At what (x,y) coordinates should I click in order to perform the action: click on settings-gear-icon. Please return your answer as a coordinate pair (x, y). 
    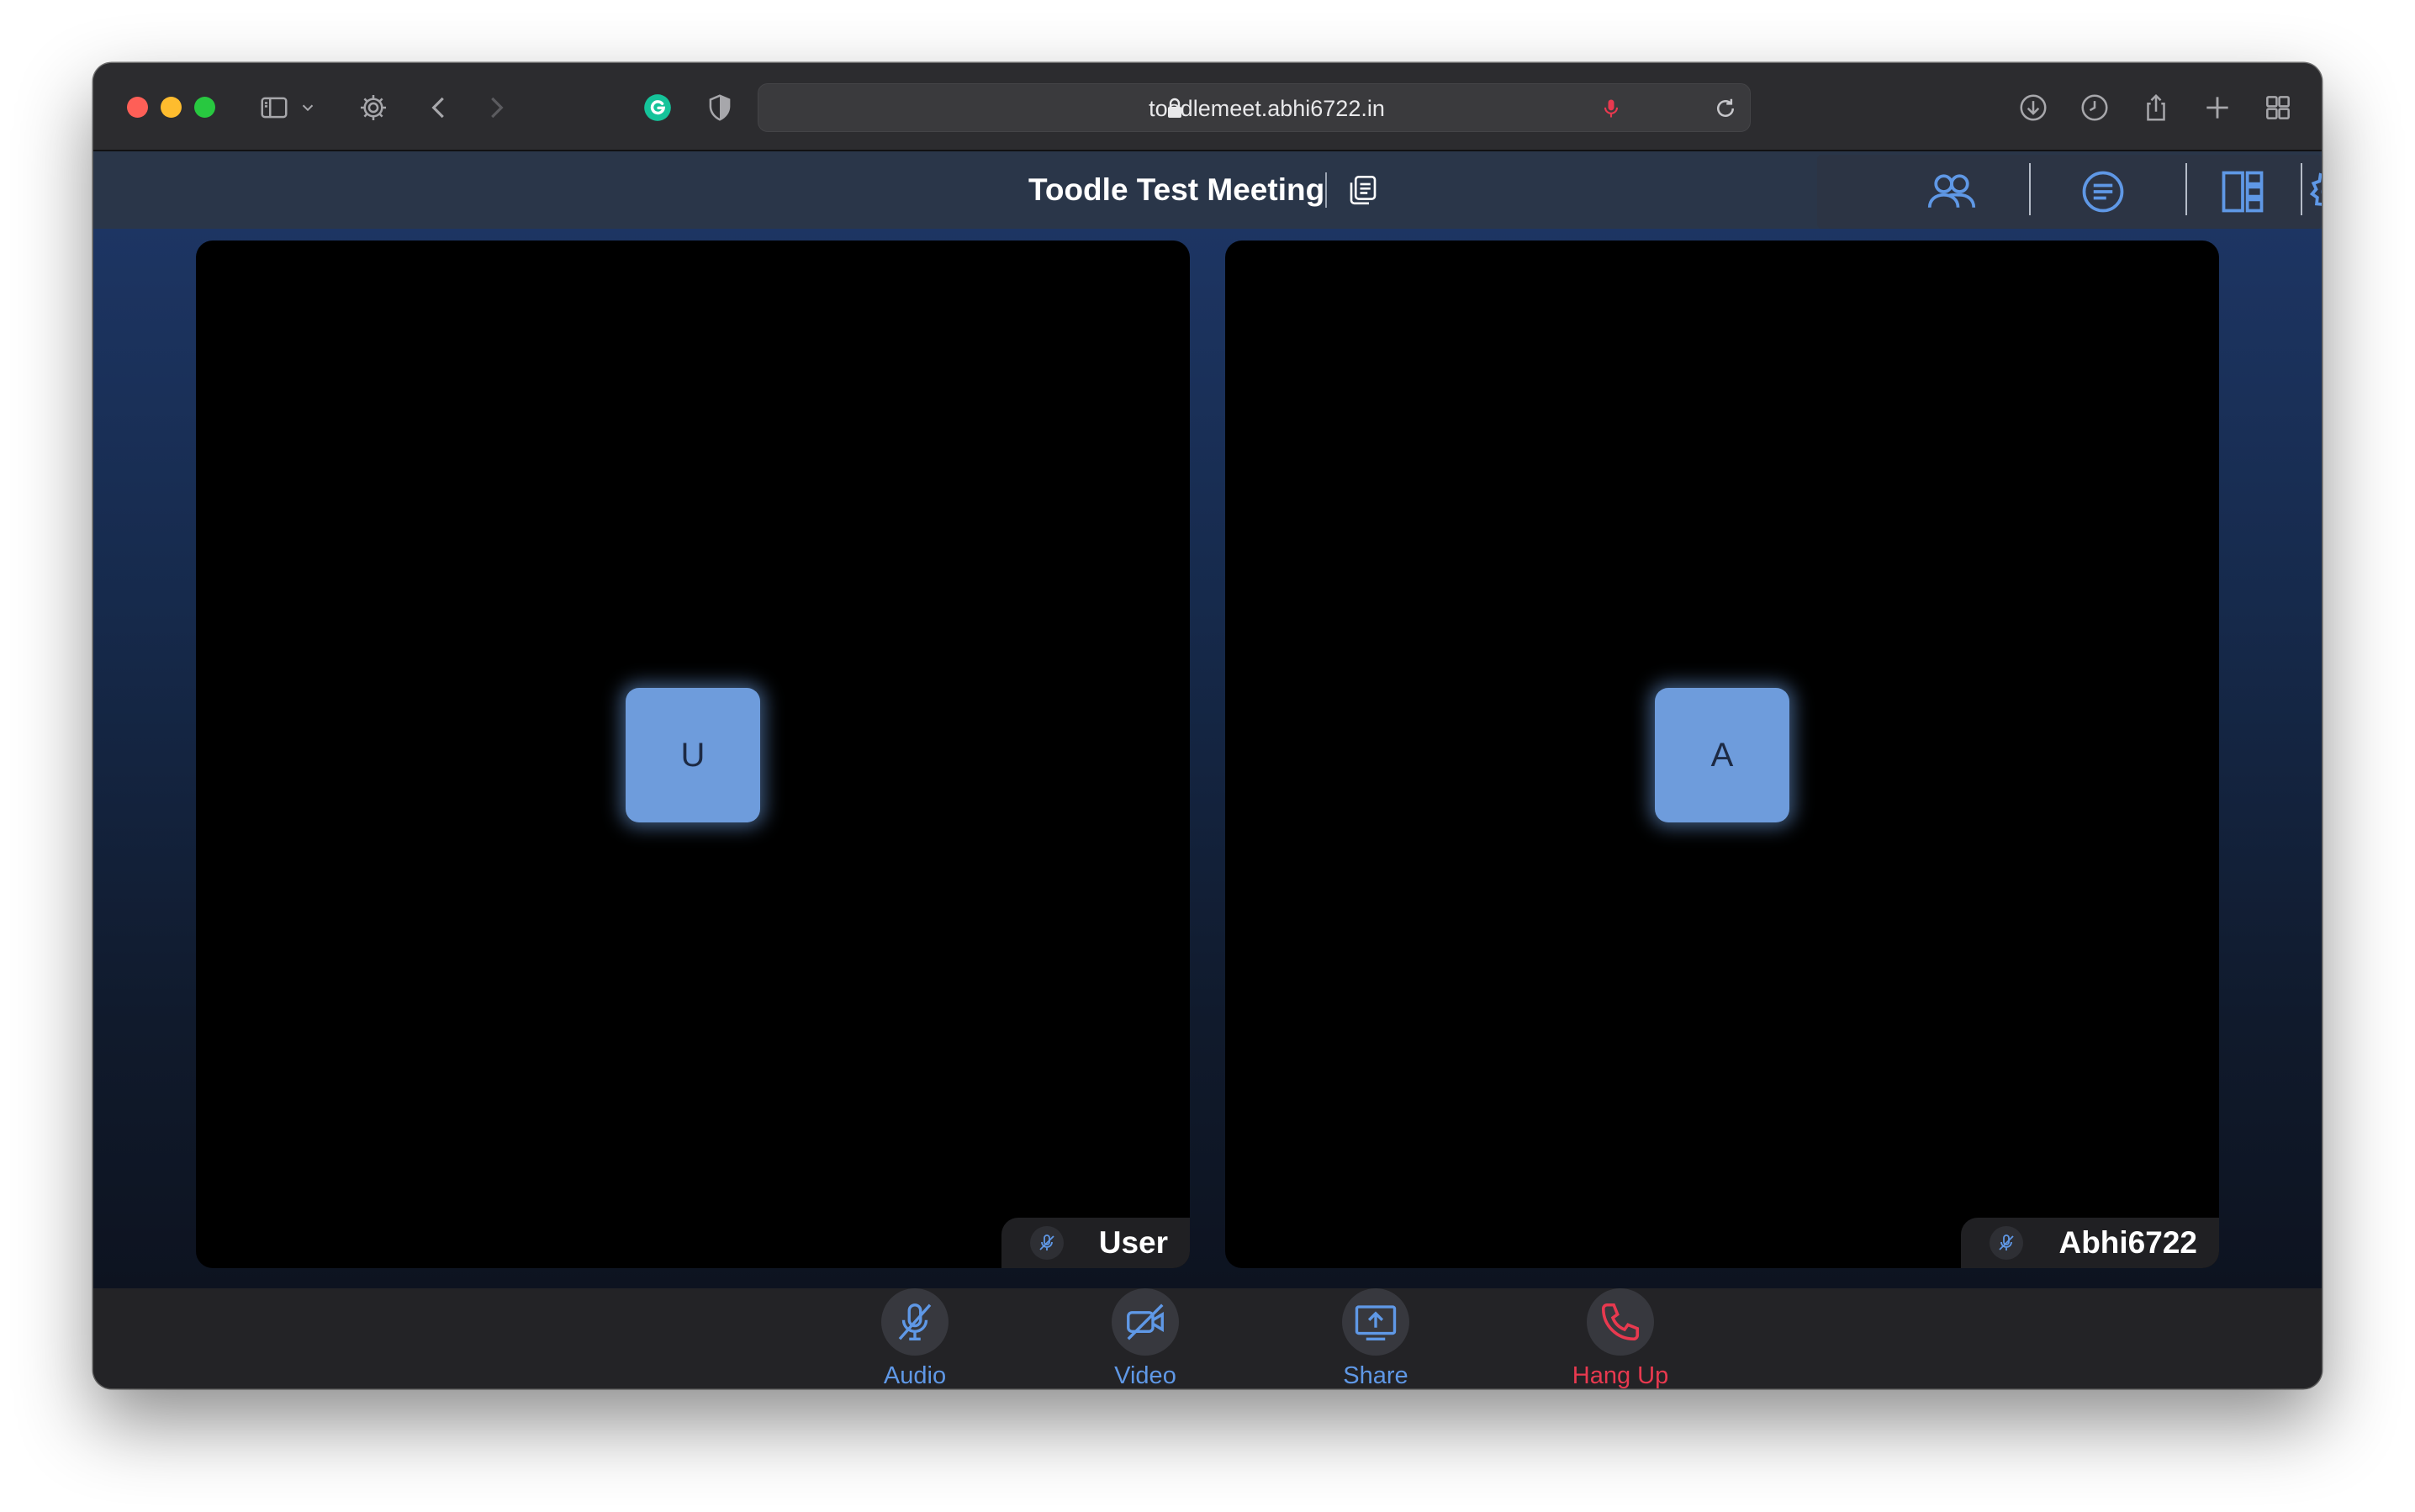
    Looking at the image, I should click on (2315, 189).